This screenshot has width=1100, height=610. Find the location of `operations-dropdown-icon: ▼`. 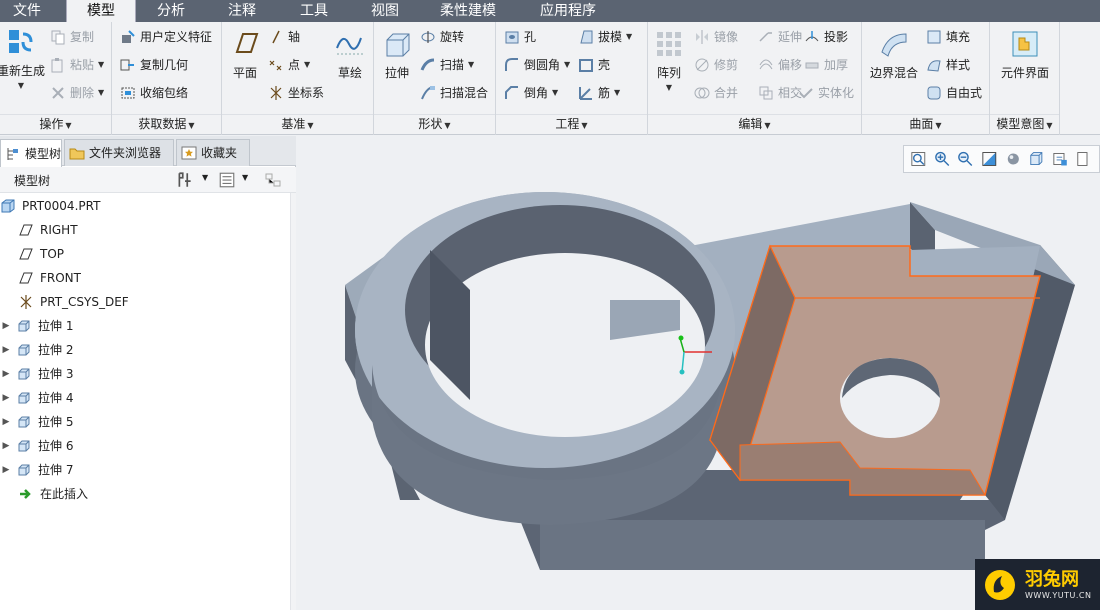

operations-dropdown-icon: ▼ is located at coordinates (68, 125).